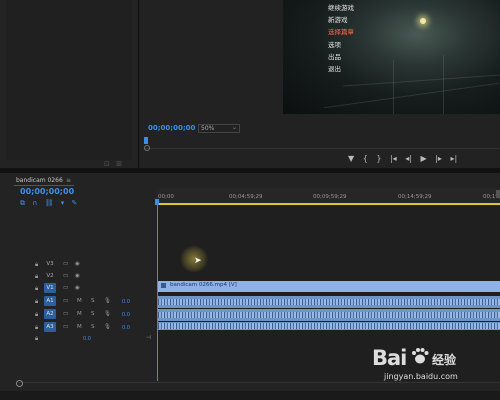 Image resolution: width=500 pixels, height=400 pixels. Describe the element at coordinates (87, 339) in the screenshot. I see `master-volume: 0.0` at that location.